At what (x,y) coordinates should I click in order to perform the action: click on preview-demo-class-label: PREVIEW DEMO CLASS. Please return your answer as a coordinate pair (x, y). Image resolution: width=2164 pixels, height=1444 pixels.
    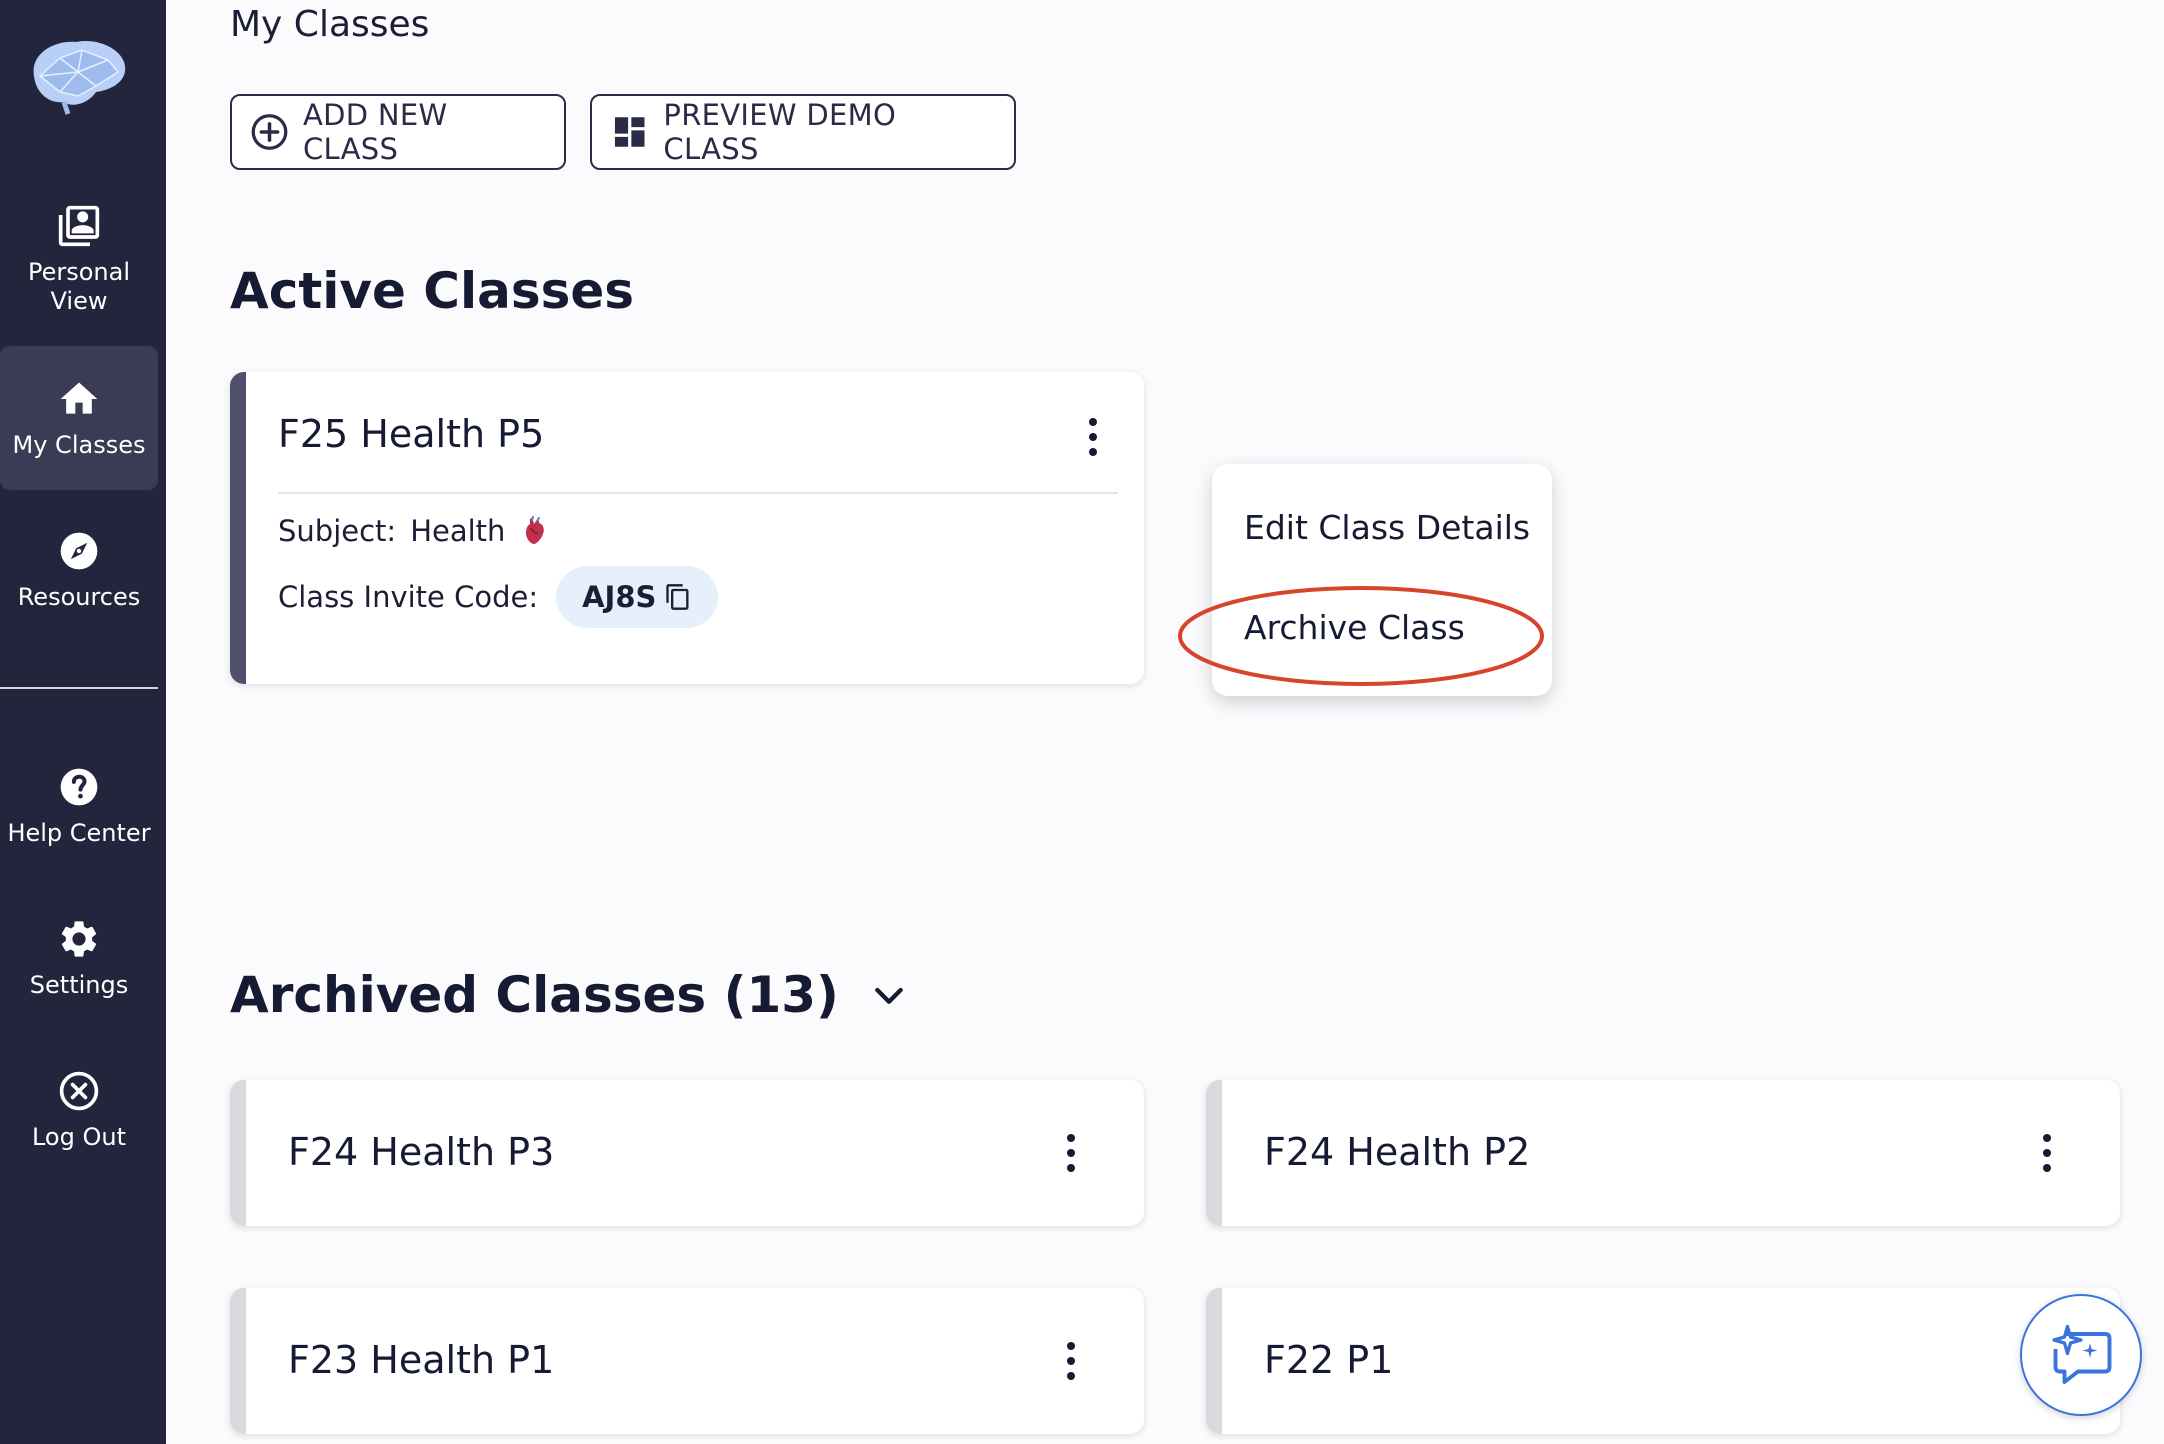
    Looking at the image, I should click on (780, 132).